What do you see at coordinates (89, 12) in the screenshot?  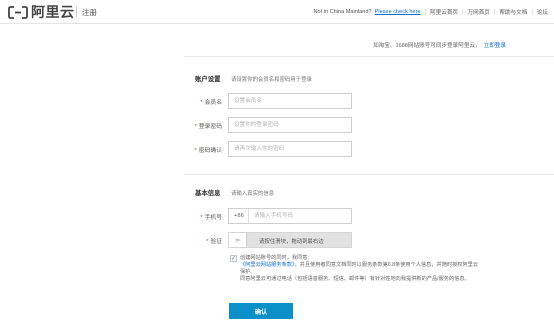 I see `page-tag: 注册` at bounding box center [89, 12].